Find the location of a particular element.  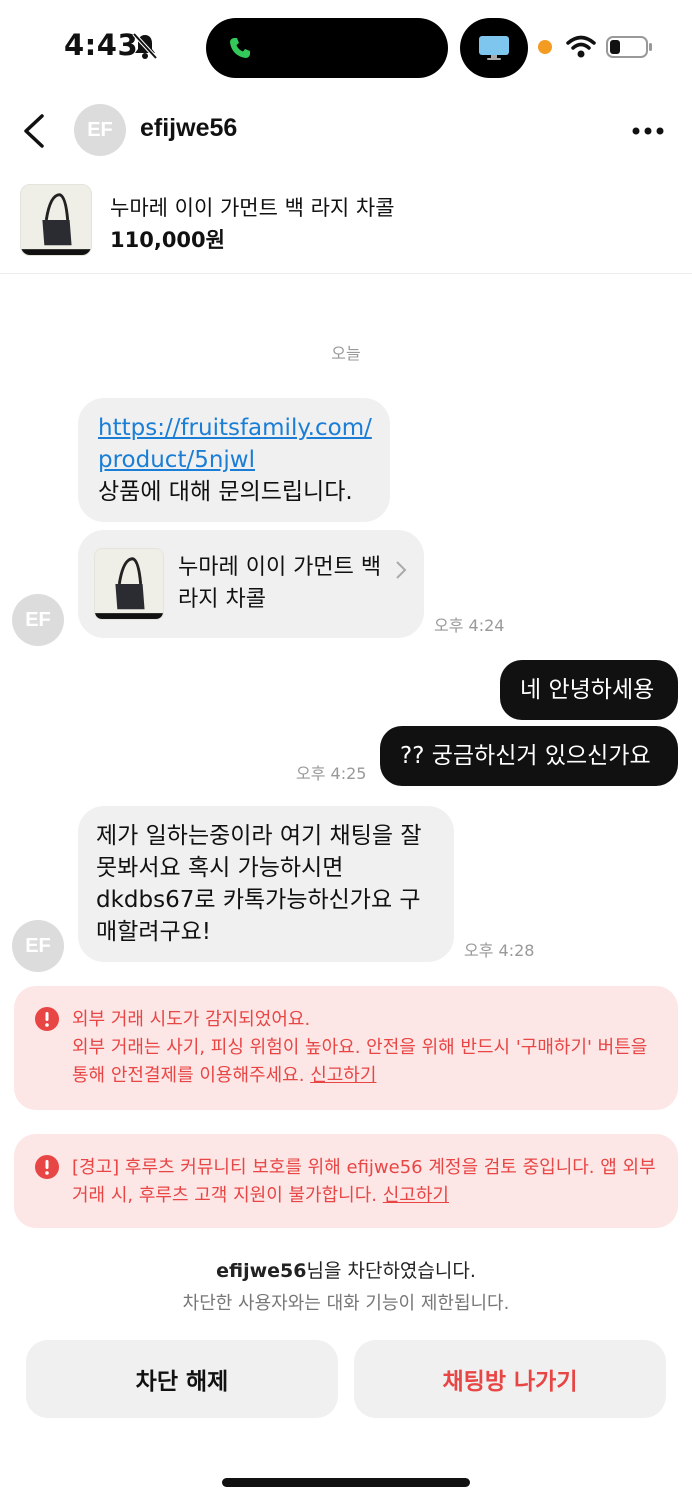

battery-icon is located at coordinates (629, 47).